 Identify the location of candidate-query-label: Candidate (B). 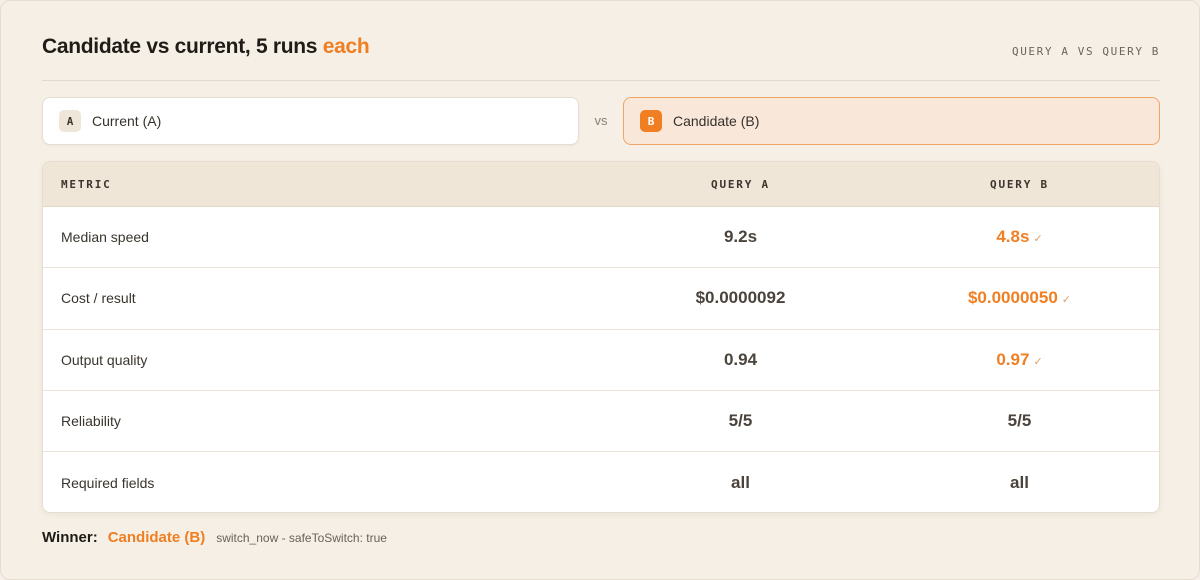
(716, 121).